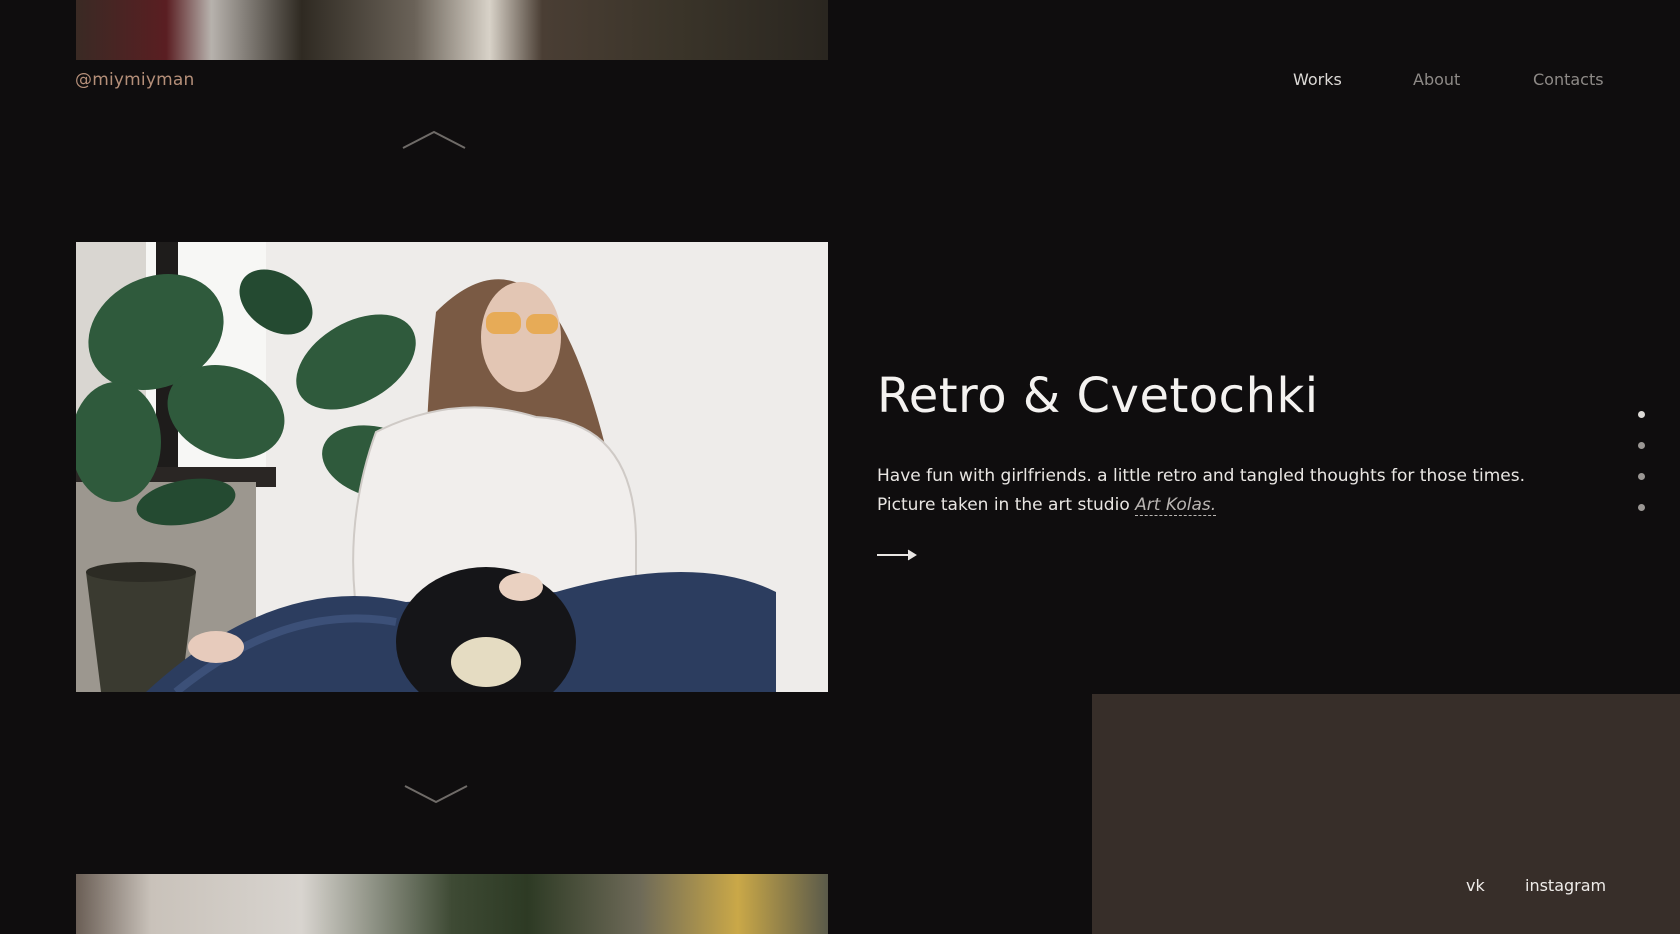 This screenshot has height=934, width=1680. I want to click on next-work-photo, so click(452, 904).